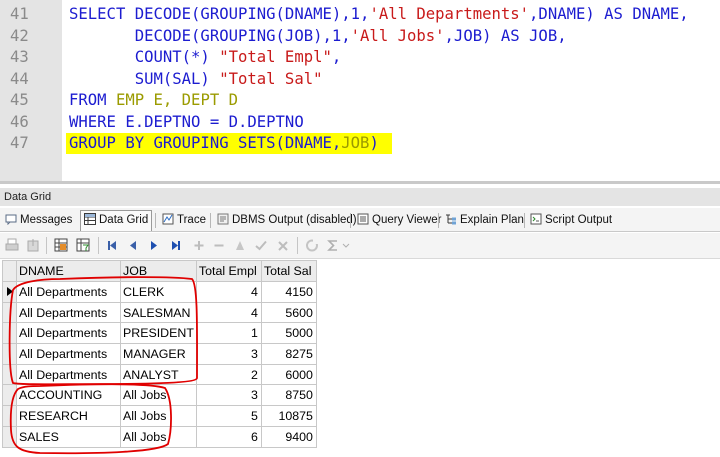 The image size is (720, 457). I want to click on edit-record-icon, so click(240, 245).